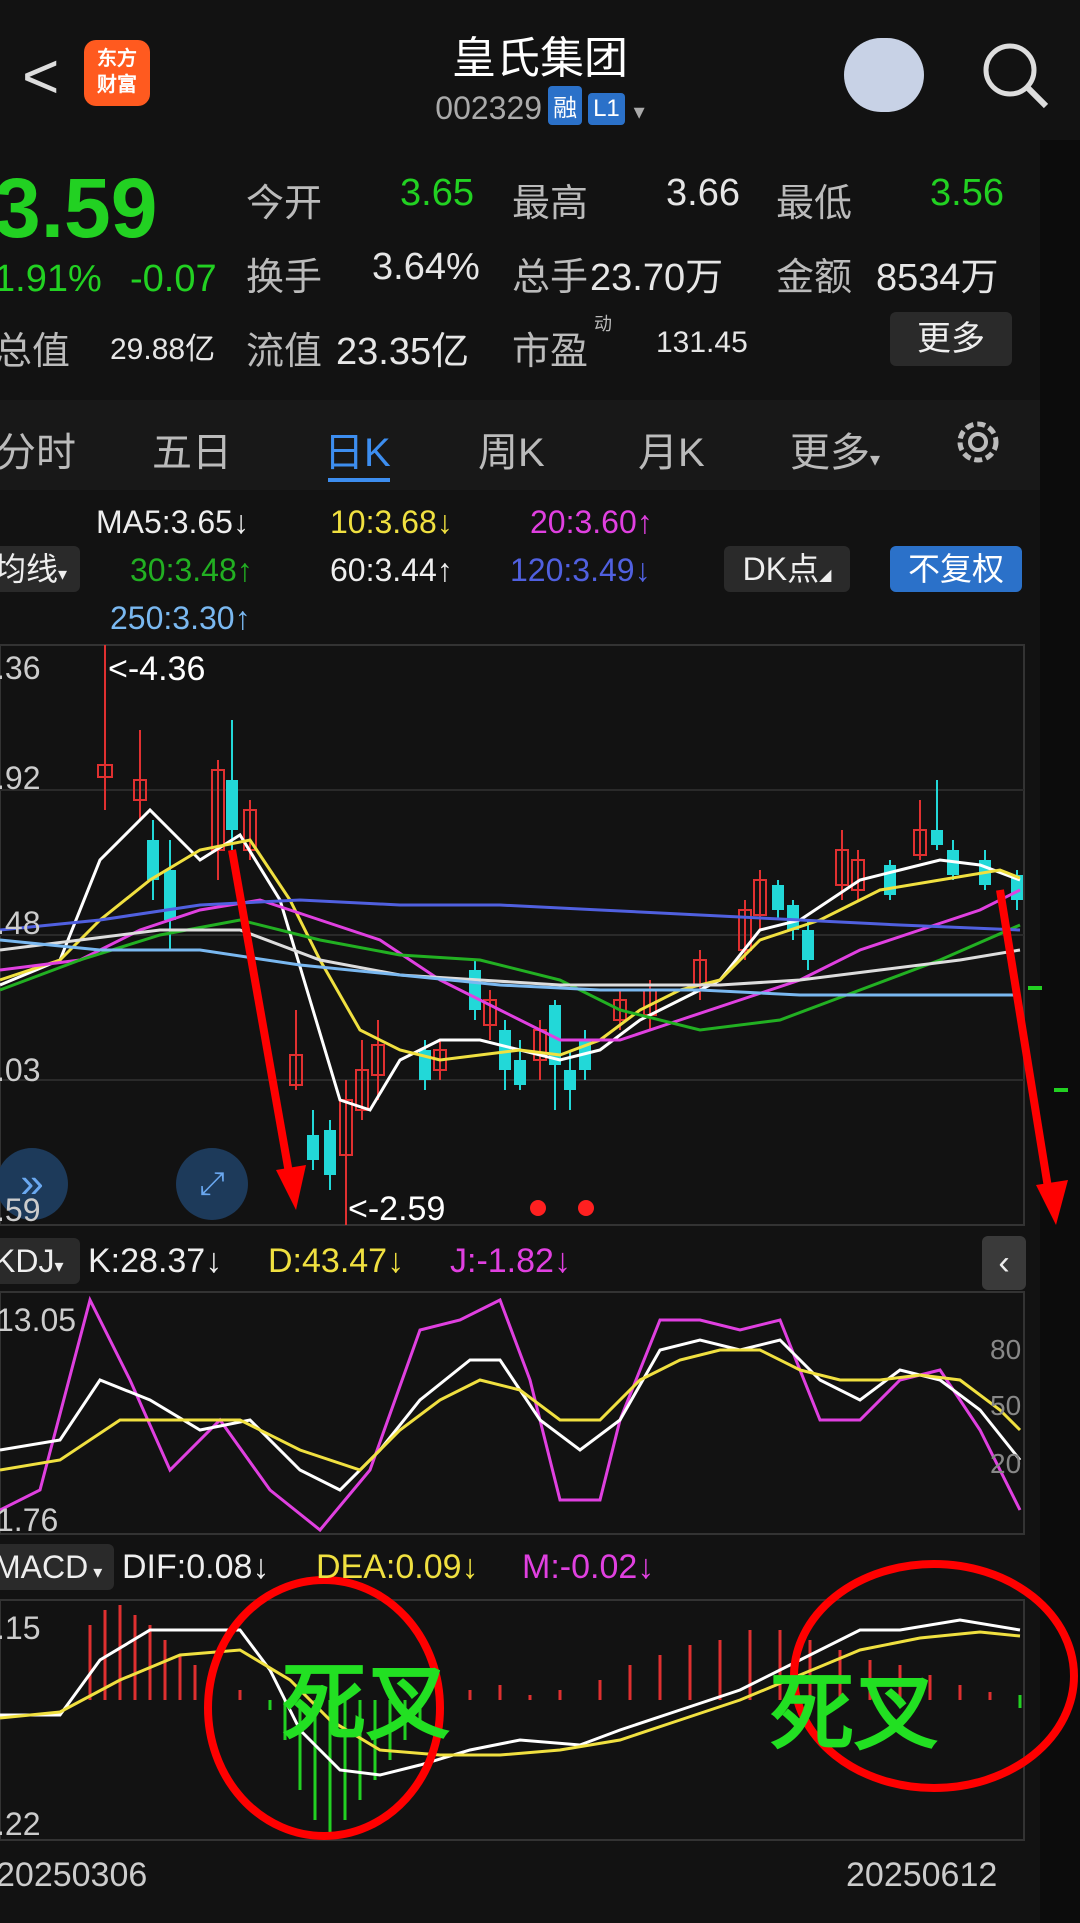 The height and width of the screenshot is (1923, 1080). Describe the element at coordinates (212, 1184) in the screenshot. I see `expand-icon: ⤢` at that location.